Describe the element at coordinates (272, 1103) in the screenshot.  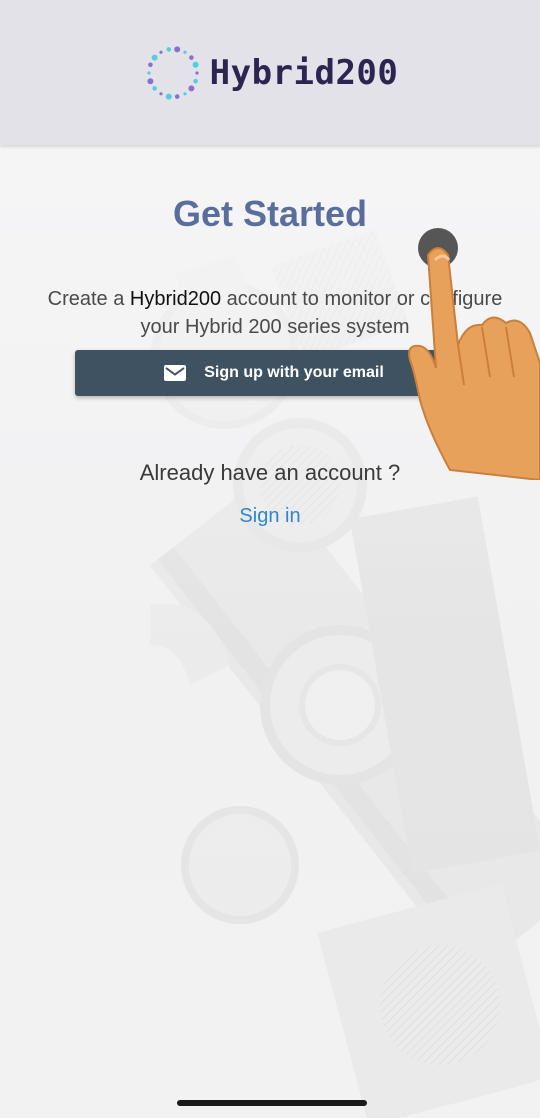
I see `home-indicator` at that location.